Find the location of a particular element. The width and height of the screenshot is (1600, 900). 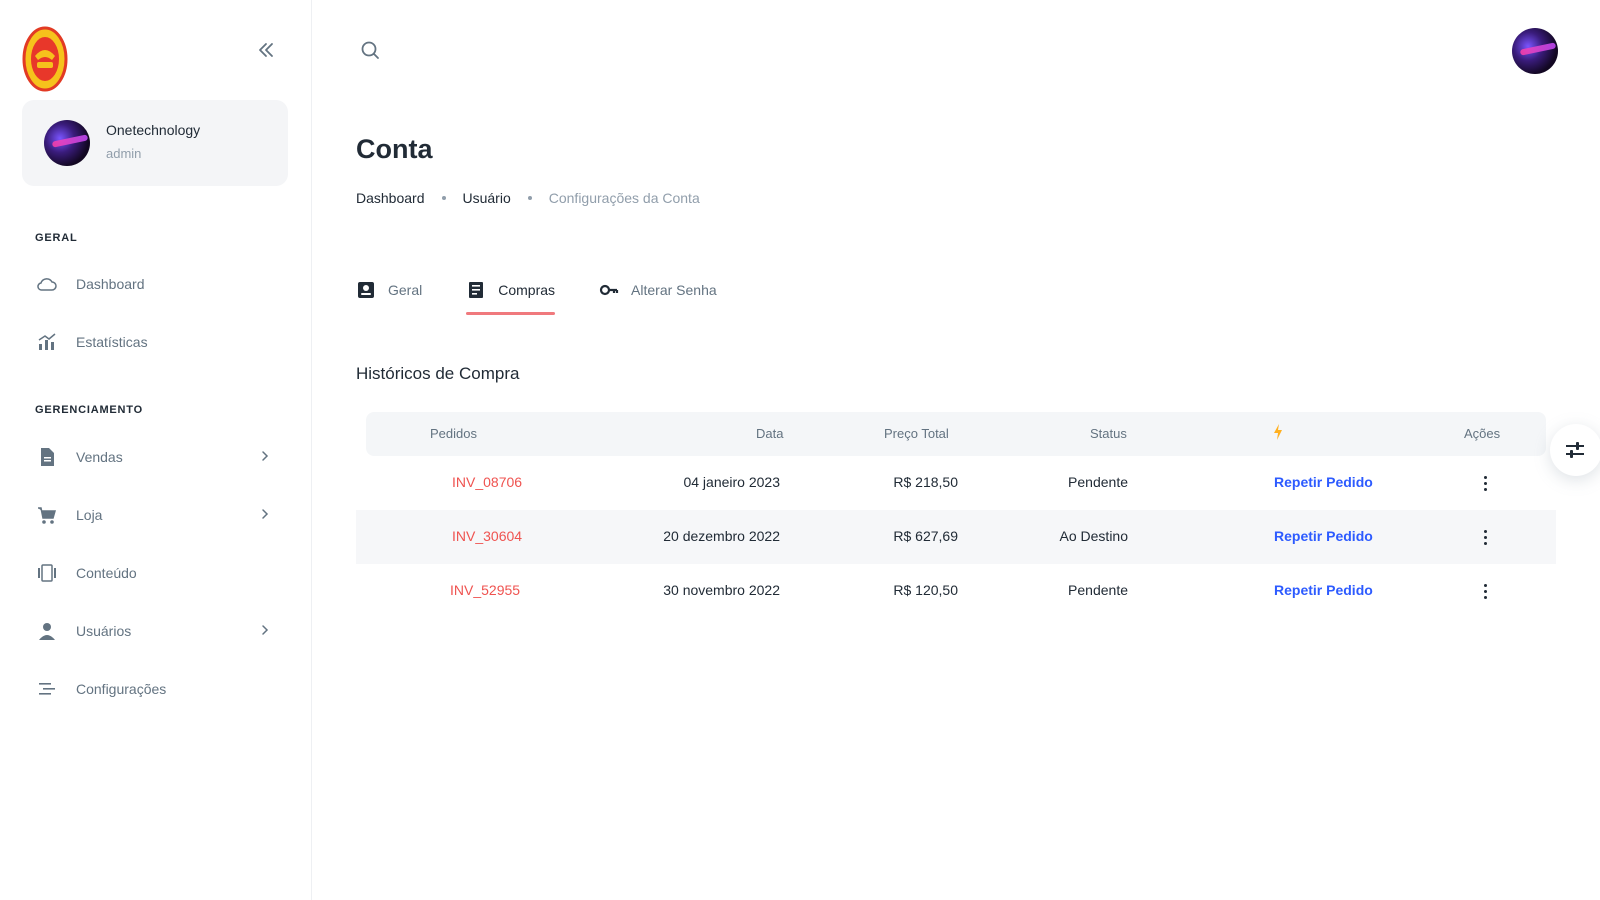

sidebar-item-dashboard: Dashboard is located at coordinates (157, 284).